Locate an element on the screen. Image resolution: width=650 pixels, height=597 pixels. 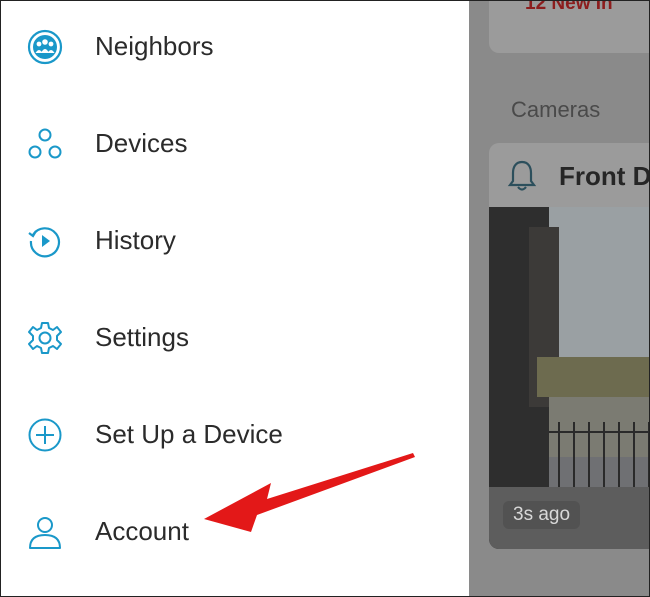
camera-live-feed is located at coordinates (569, 378).